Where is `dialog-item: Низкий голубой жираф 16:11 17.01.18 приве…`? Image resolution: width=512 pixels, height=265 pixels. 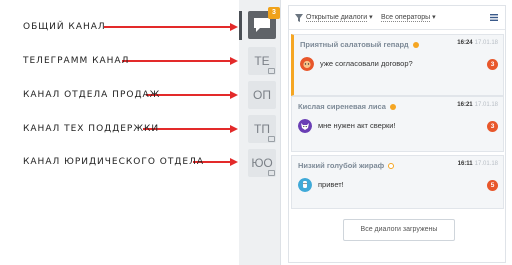
dialog-item: Низкий голубой жираф 16:11 17.01.18 приве… is located at coordinates (397, 182).